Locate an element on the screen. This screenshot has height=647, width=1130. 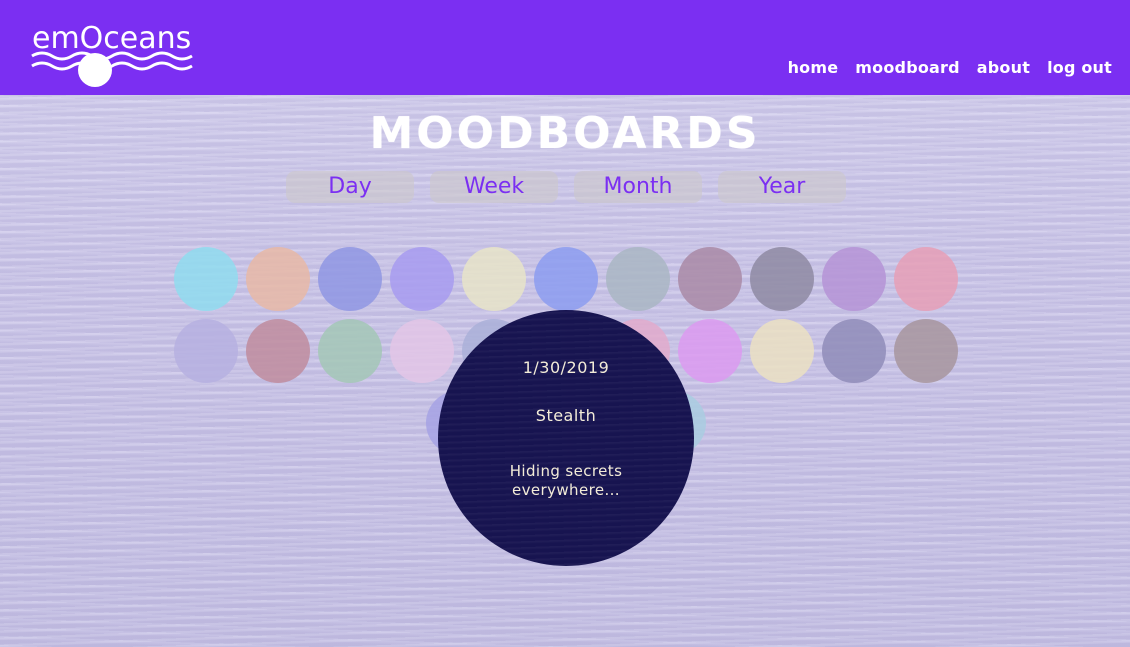
tab-year: Year is located at coordinates (782, 187).